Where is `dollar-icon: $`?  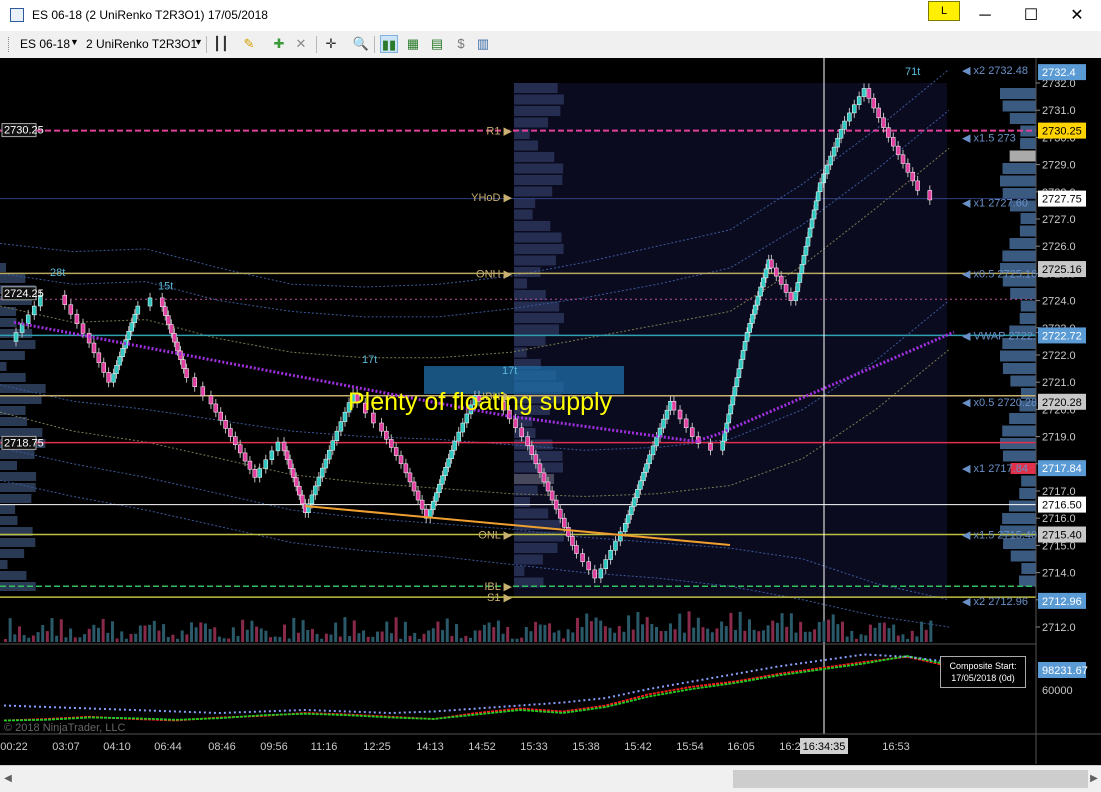
dollar-icon: $ is located at coordinates (461, 44).